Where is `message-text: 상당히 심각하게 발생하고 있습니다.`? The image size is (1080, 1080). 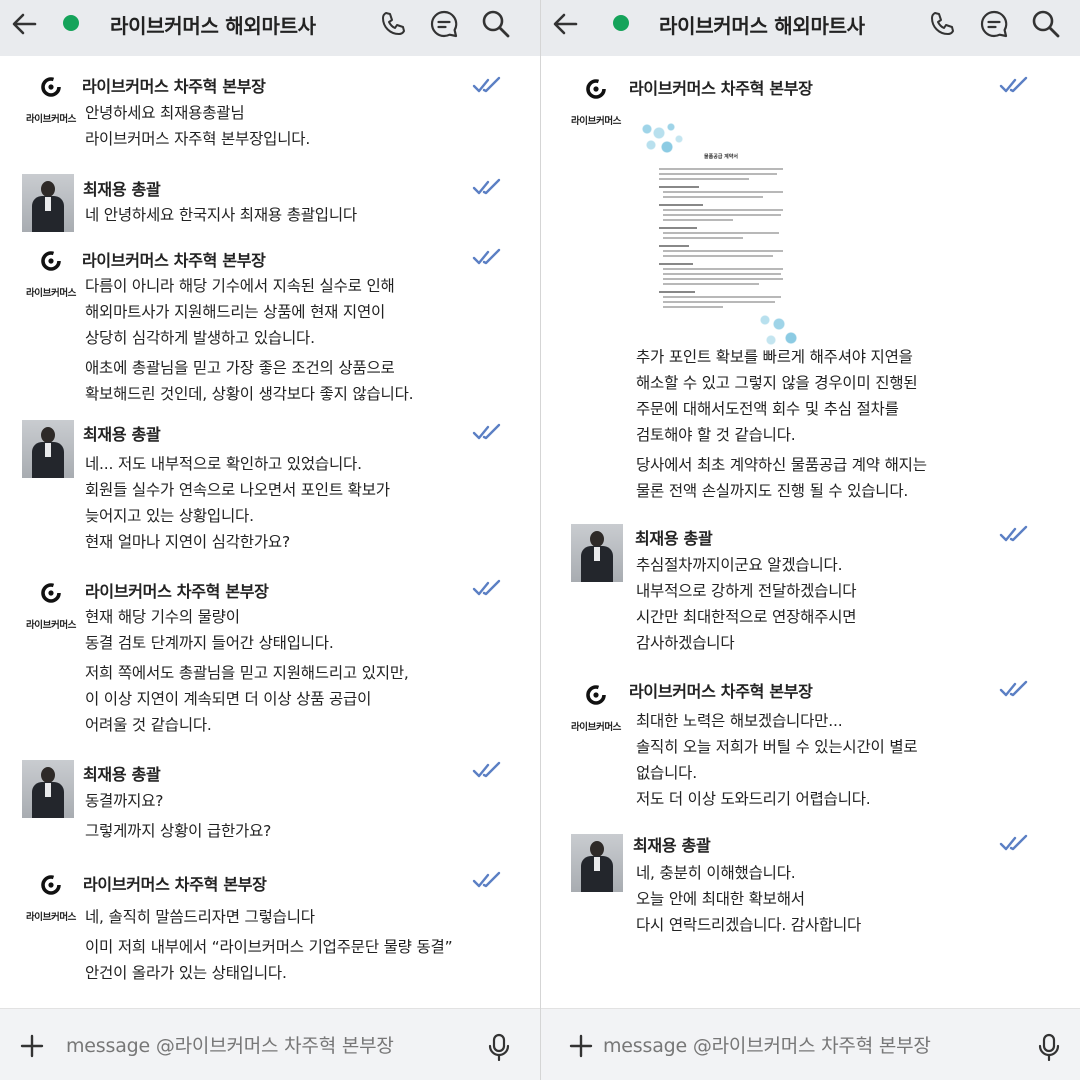 message-text: 상당히 심각하게 발생하고 있습니다. is located at coordinates (200, 338).